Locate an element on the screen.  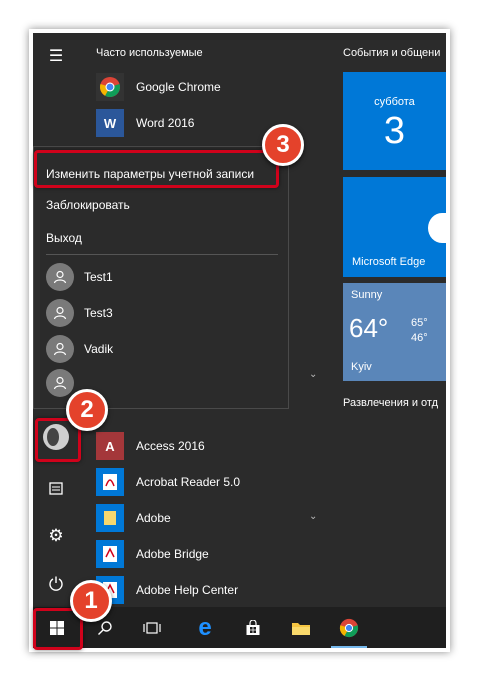
explorer-taskbar-button is located at coordinates (301, 627).